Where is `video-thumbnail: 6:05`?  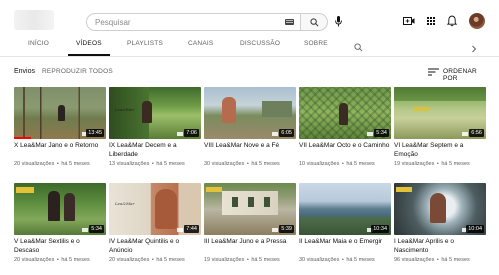 video-thumbnail: 6:05 is located at coordinates (250, 113).